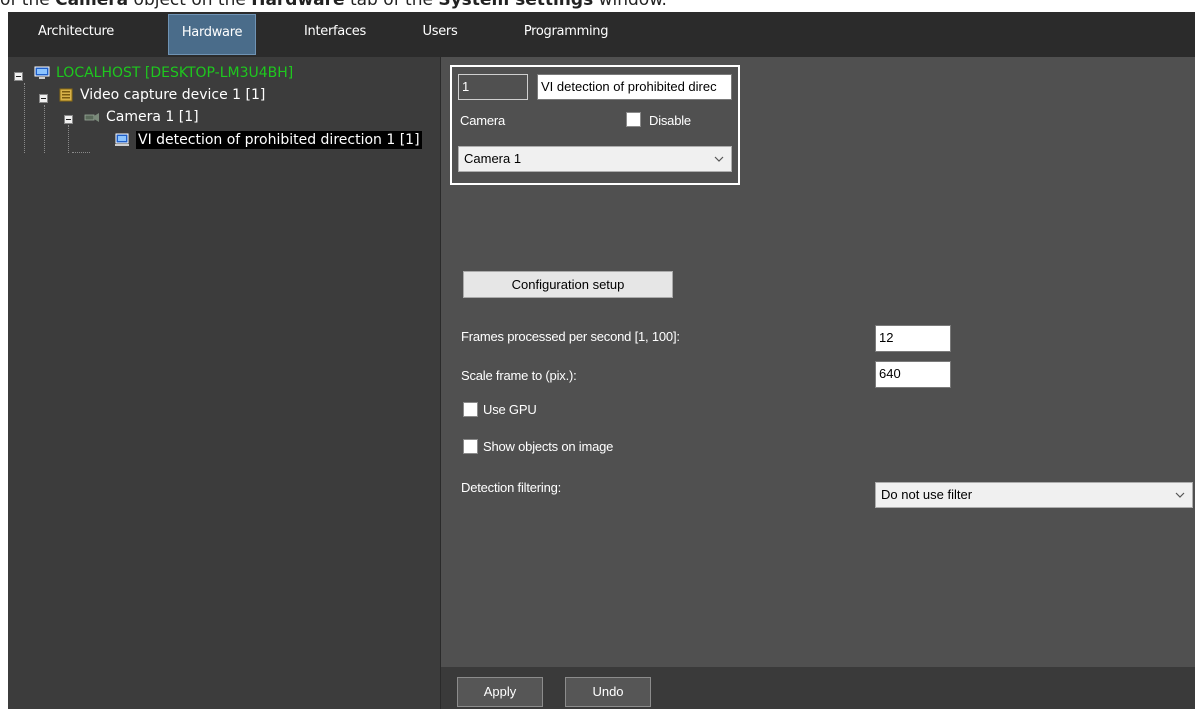 This screenshot has width=1195, height=709. Describe the element at coordinates (913, 338) in the screenshot. I see `fps-field: 12` at that location.